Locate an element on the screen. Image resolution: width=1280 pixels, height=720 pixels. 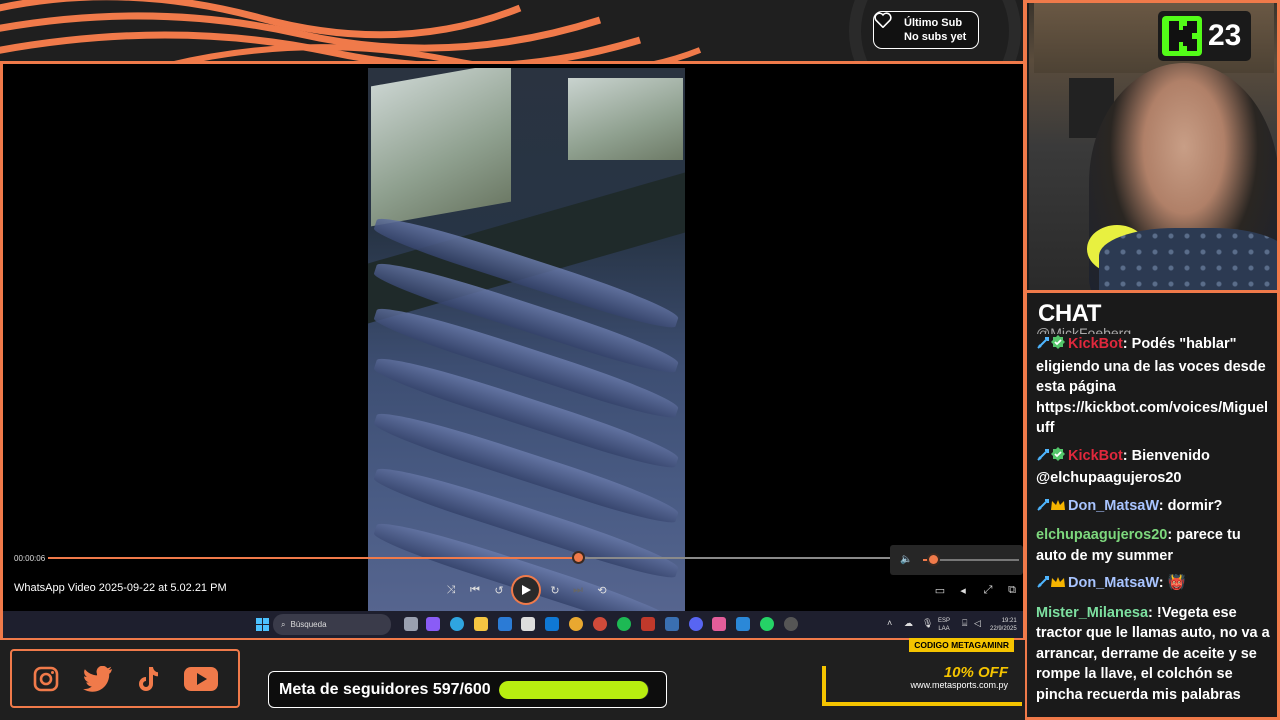
kick-logo-icon is located at coordinates (1182, 36).